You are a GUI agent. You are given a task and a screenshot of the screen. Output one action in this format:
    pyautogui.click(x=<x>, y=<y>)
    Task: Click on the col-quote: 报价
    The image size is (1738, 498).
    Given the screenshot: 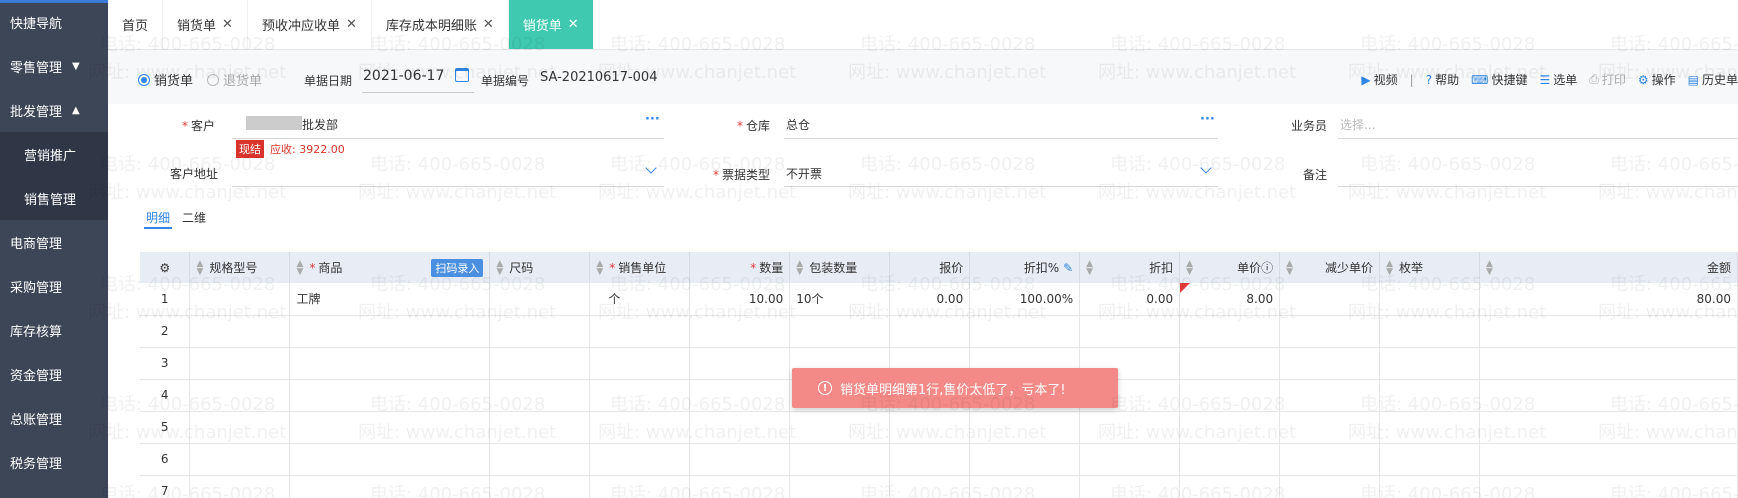 What is the action you would take?
    pyautogui.click(x=930, y=267)
    